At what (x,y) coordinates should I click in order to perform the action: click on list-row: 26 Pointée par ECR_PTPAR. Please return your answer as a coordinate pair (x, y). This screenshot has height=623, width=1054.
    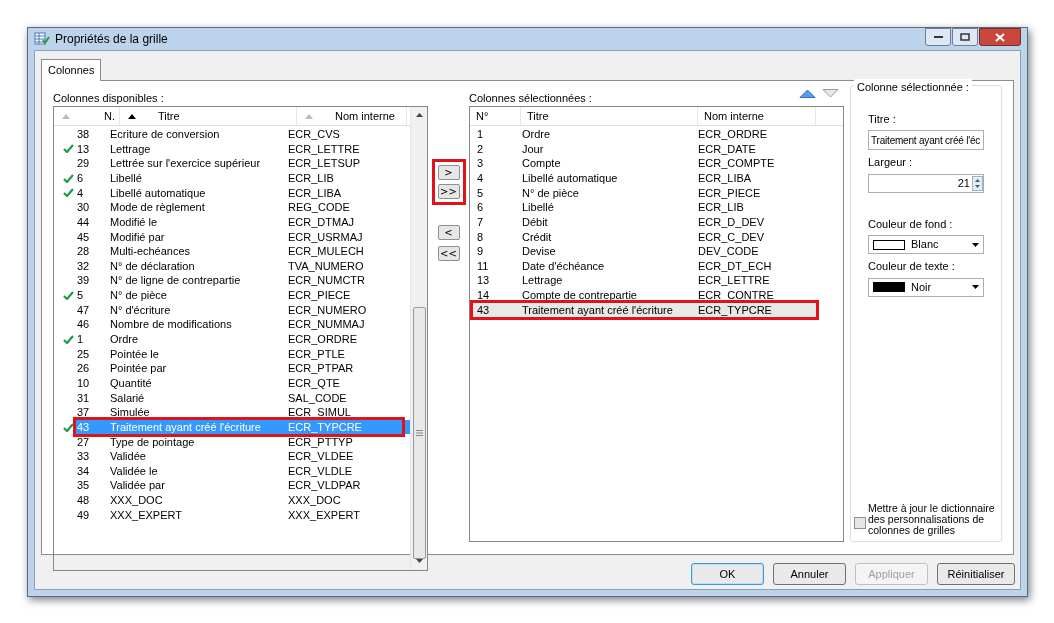
    Looking at the image, I should click on (232, 368).